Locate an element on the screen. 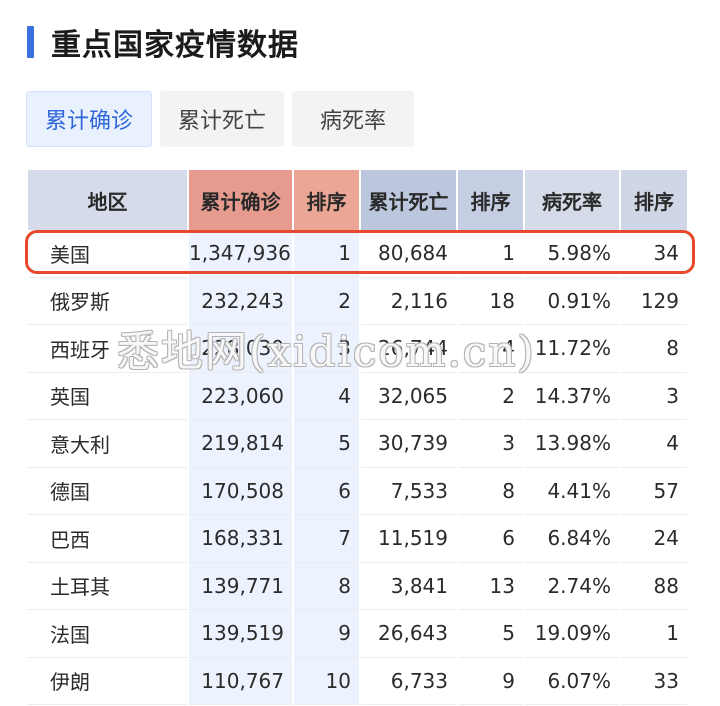 The image size is (720, 706). cell-confirmed: 228,030 is located at coordinates (241, 348).